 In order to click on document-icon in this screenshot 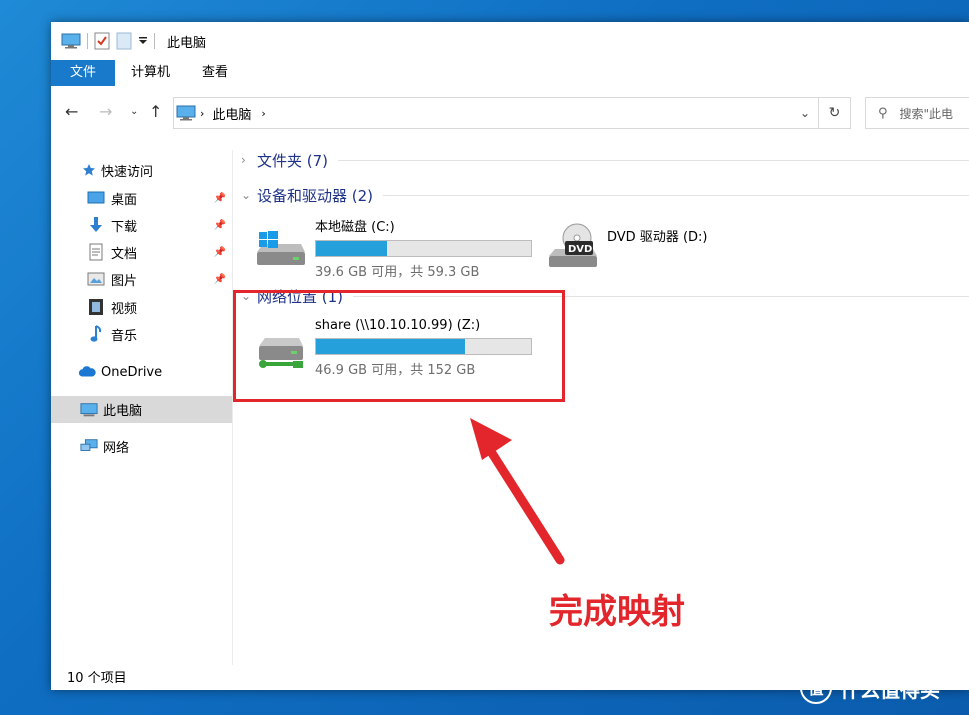, I will do `click(96, 252)`.